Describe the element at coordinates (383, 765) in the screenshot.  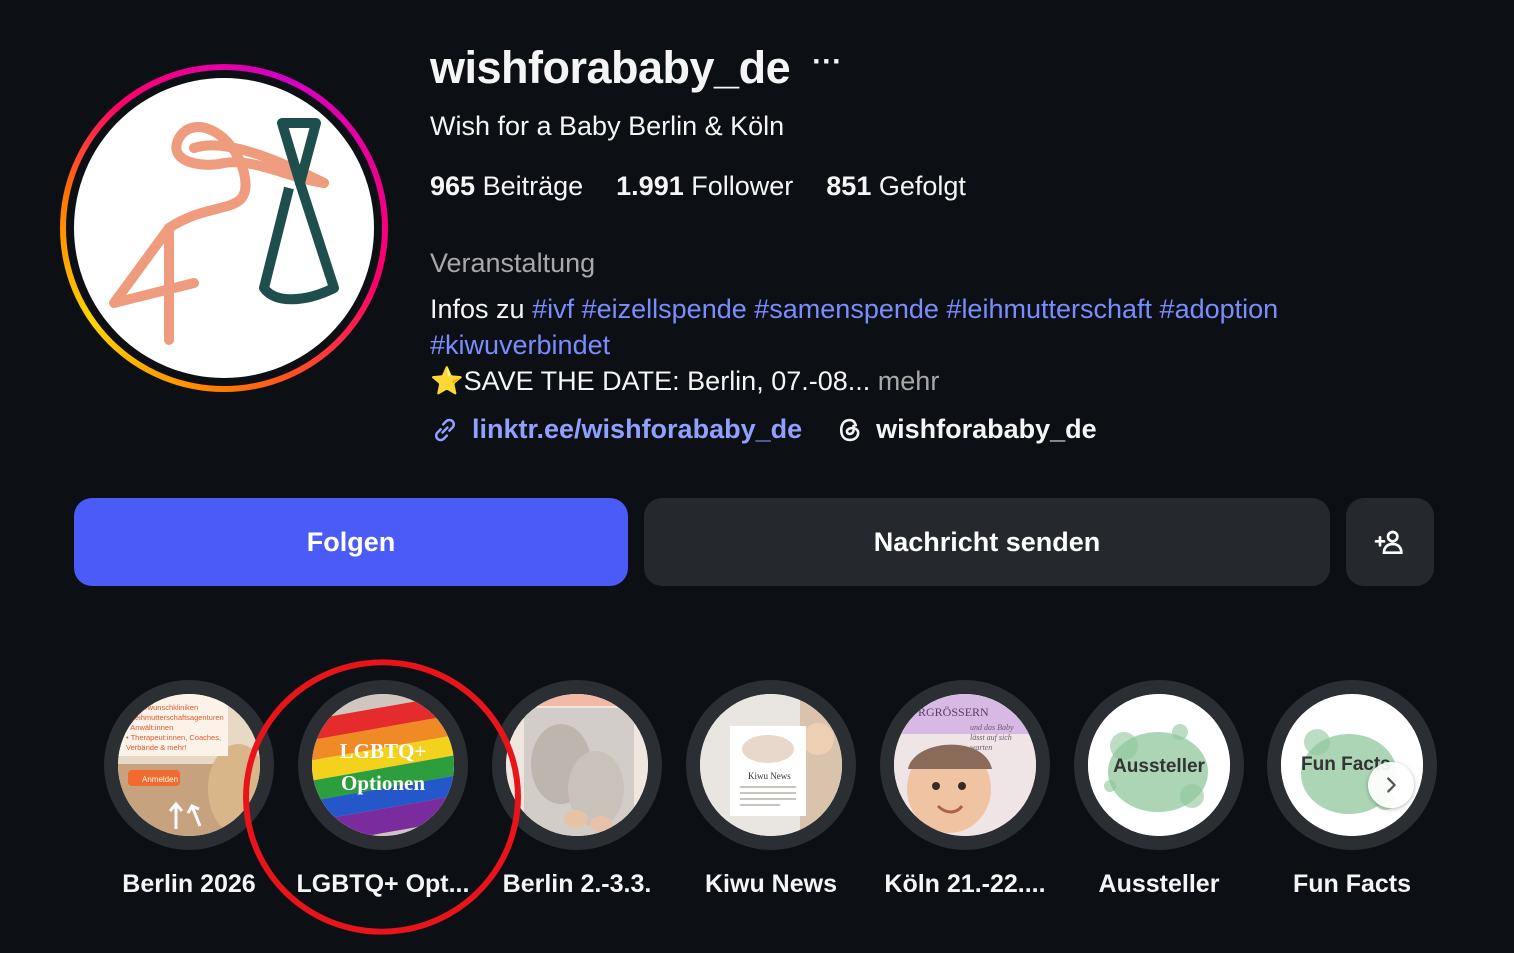
I see `highlight-cover: LGBTQ+ Optionen` at that location.